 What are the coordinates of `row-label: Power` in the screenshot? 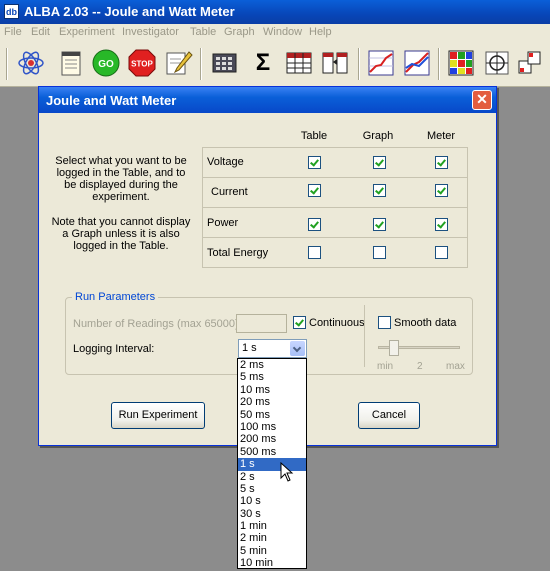 It's located at (223, 223).